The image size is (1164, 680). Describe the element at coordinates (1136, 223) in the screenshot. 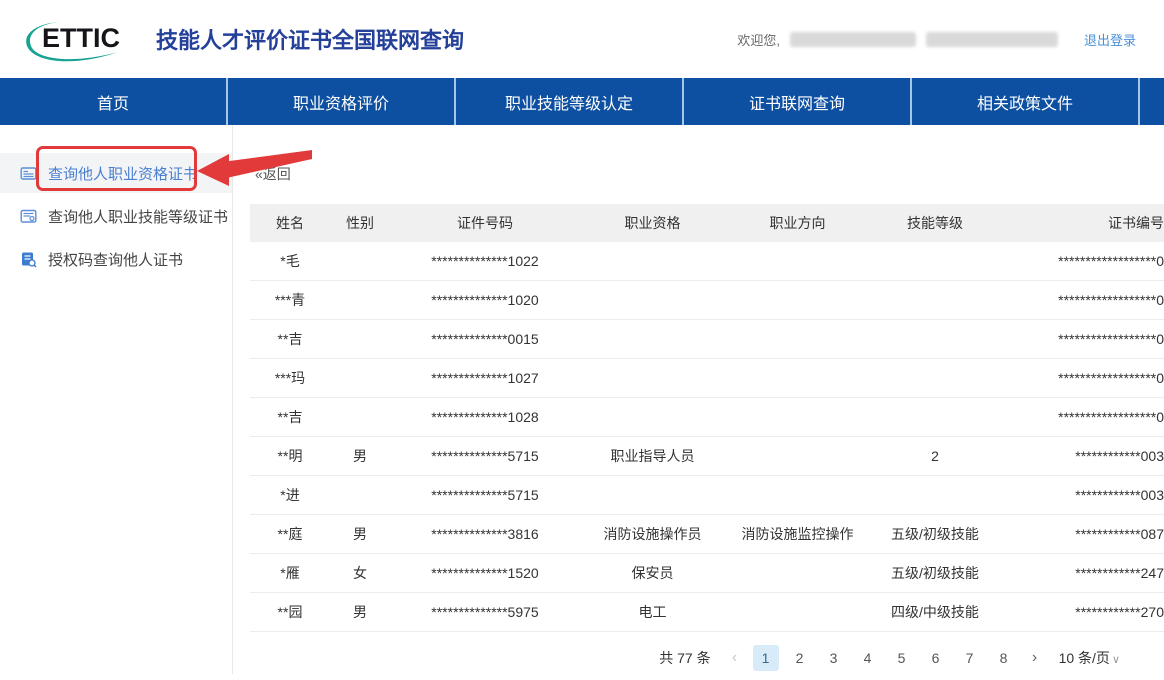

I see `col-header-cert-number: 证书编号` at that location.